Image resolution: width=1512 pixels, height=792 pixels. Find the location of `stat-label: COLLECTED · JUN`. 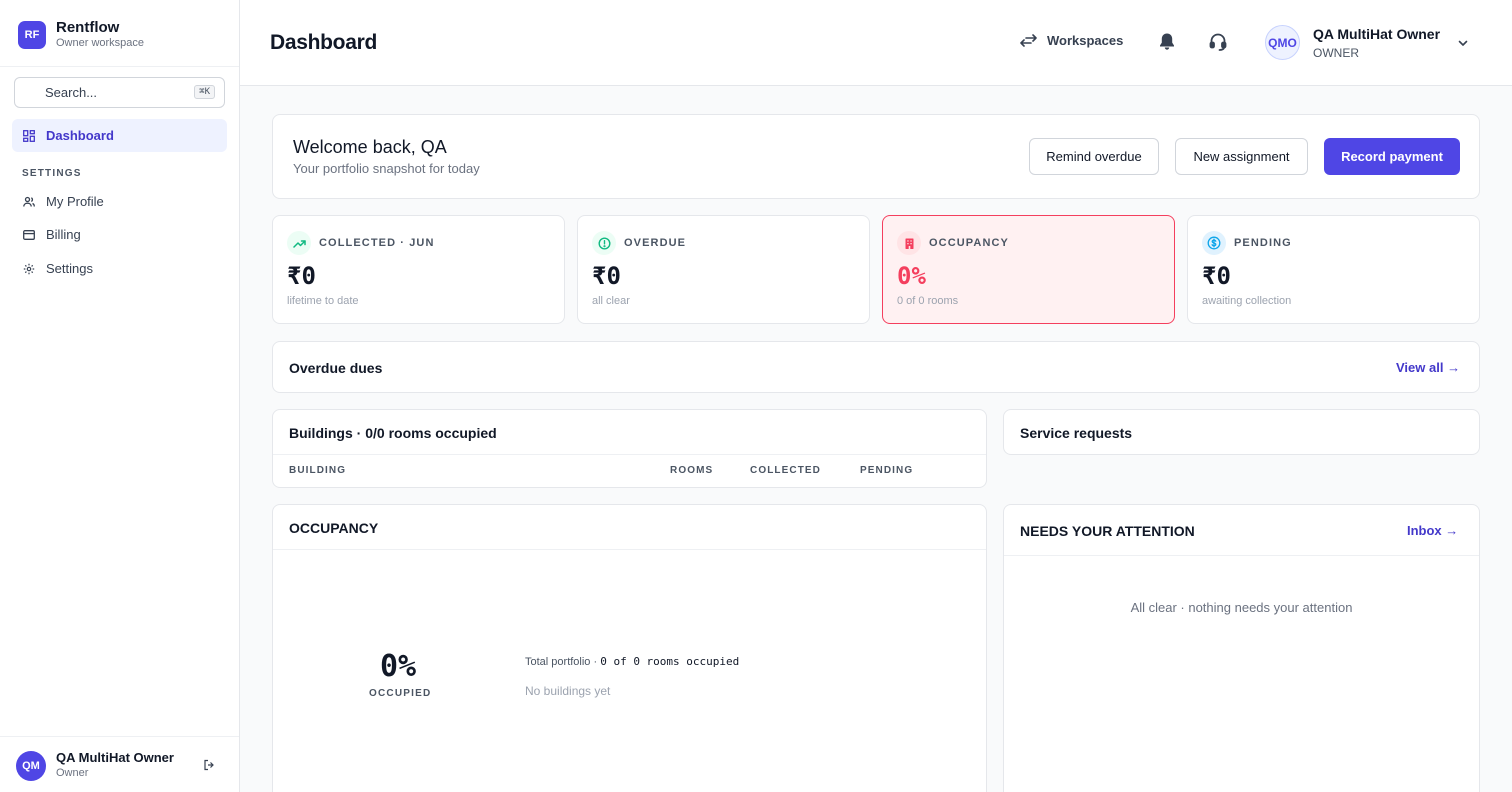

stat-label: COLLECTED · JUN is located at coordinates (377, 243).